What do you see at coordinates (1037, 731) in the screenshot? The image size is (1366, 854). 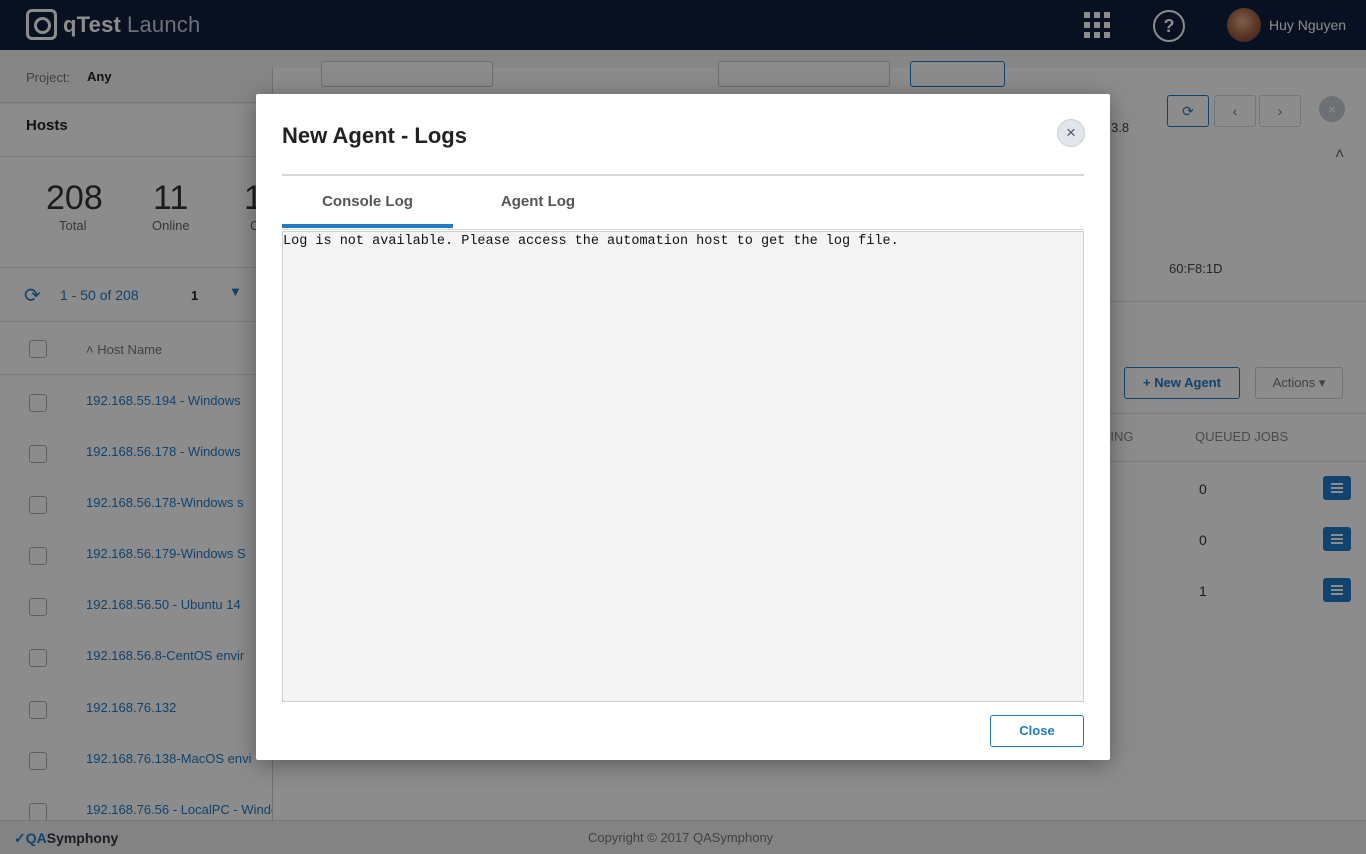 I see `close-button: Close` at bounding box center [1037, 731].